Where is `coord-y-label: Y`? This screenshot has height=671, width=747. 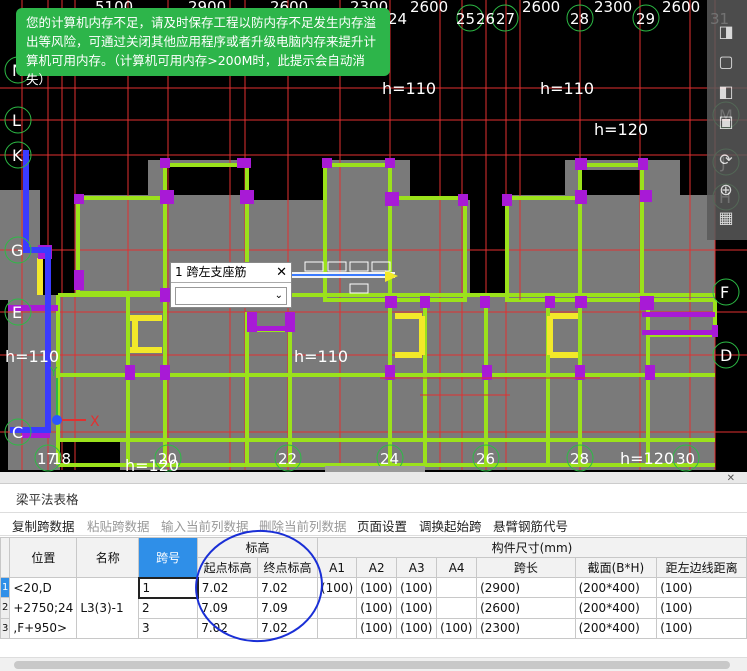
coord-y-label: Y is located at coordinates (53, 372).